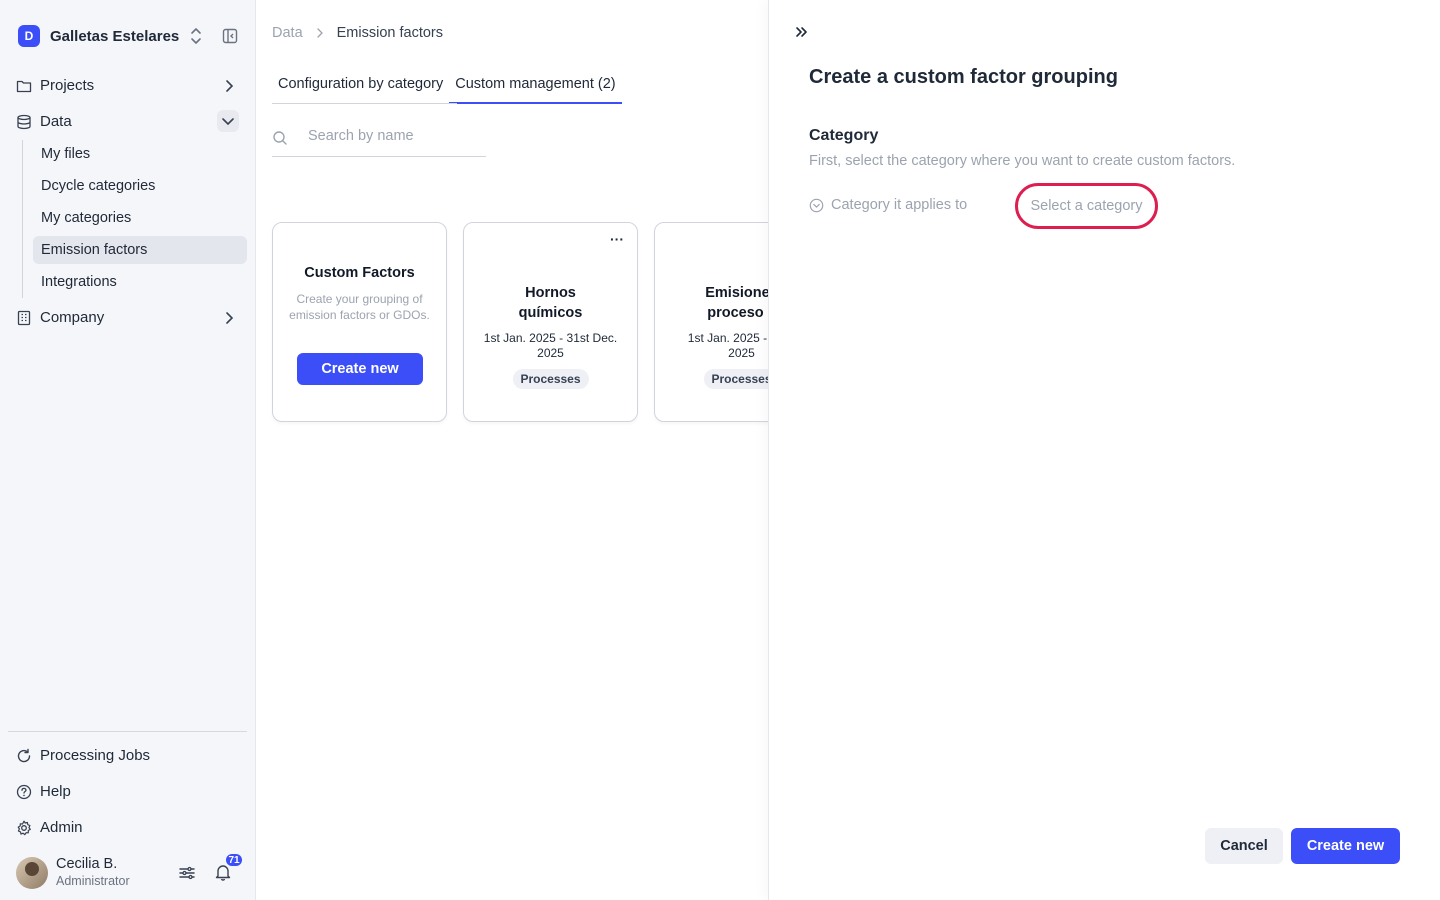  What do you see at coordinates (127, 122) in the screenshot?
I see `sidebar-item-data: Data` at bounding box center [127, 122].